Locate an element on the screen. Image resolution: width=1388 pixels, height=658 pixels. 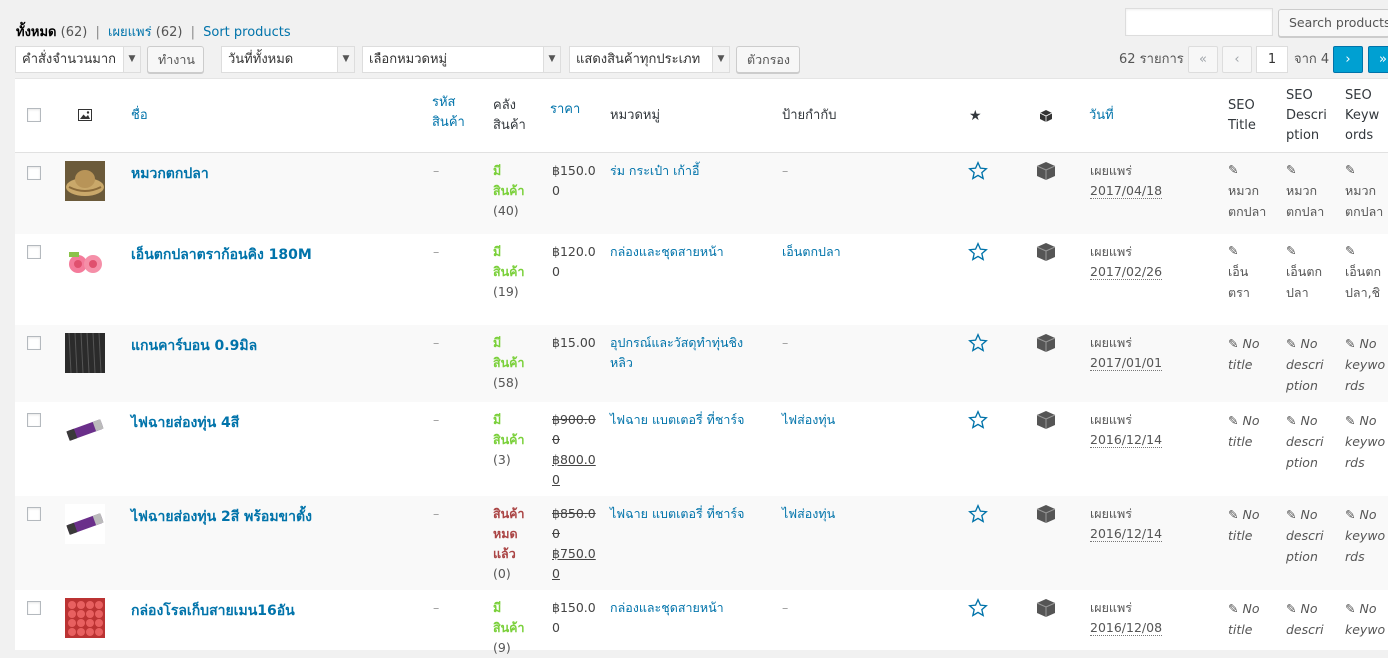
stock-status-line: สินค้า is located at coordinates (509, 362).